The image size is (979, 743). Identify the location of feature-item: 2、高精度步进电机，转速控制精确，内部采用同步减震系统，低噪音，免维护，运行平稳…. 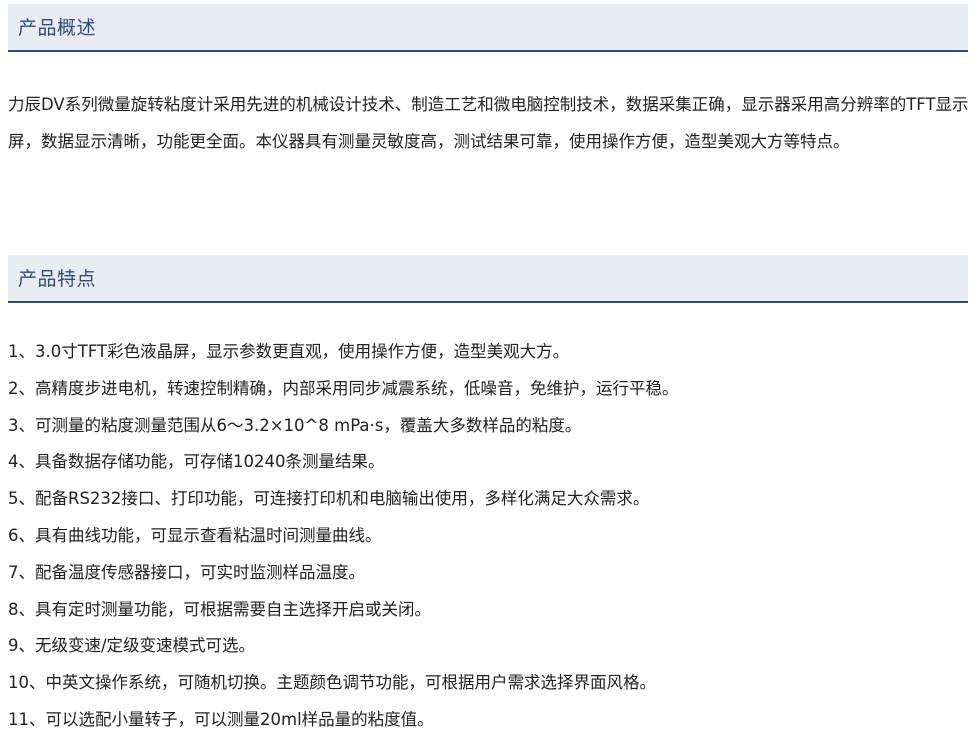
(343, 388).